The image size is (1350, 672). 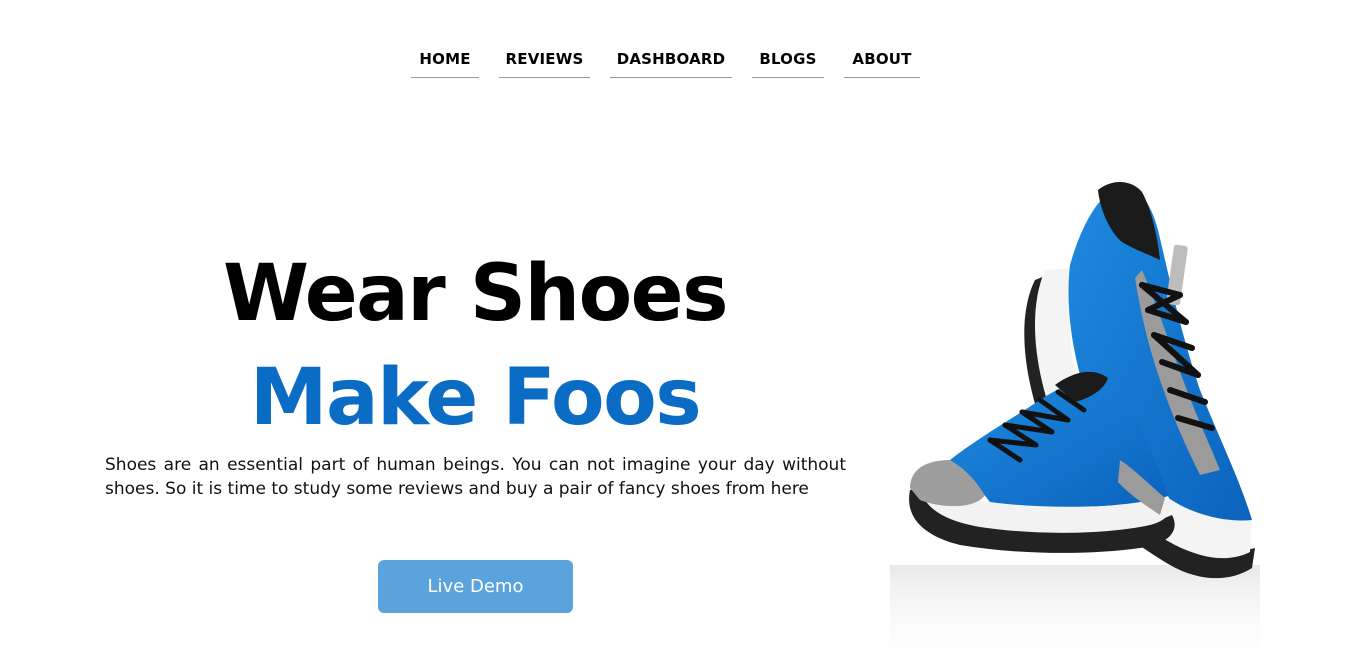 I want to click on nav-item-reviews: REVIEWS, so click(x=544, y=61).